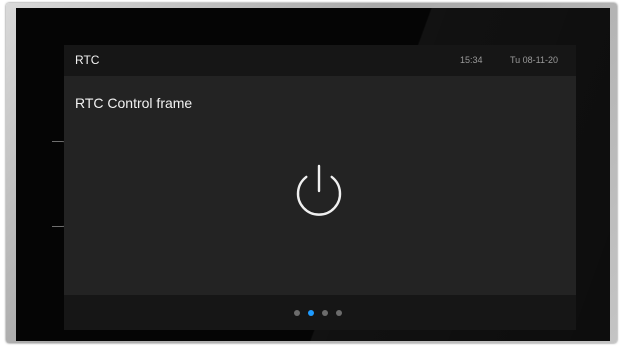 This screenshot has width=623, height=348. I want to click on top-bar: RTC 15:34 Tu 08-11-20, so click(320, 60).